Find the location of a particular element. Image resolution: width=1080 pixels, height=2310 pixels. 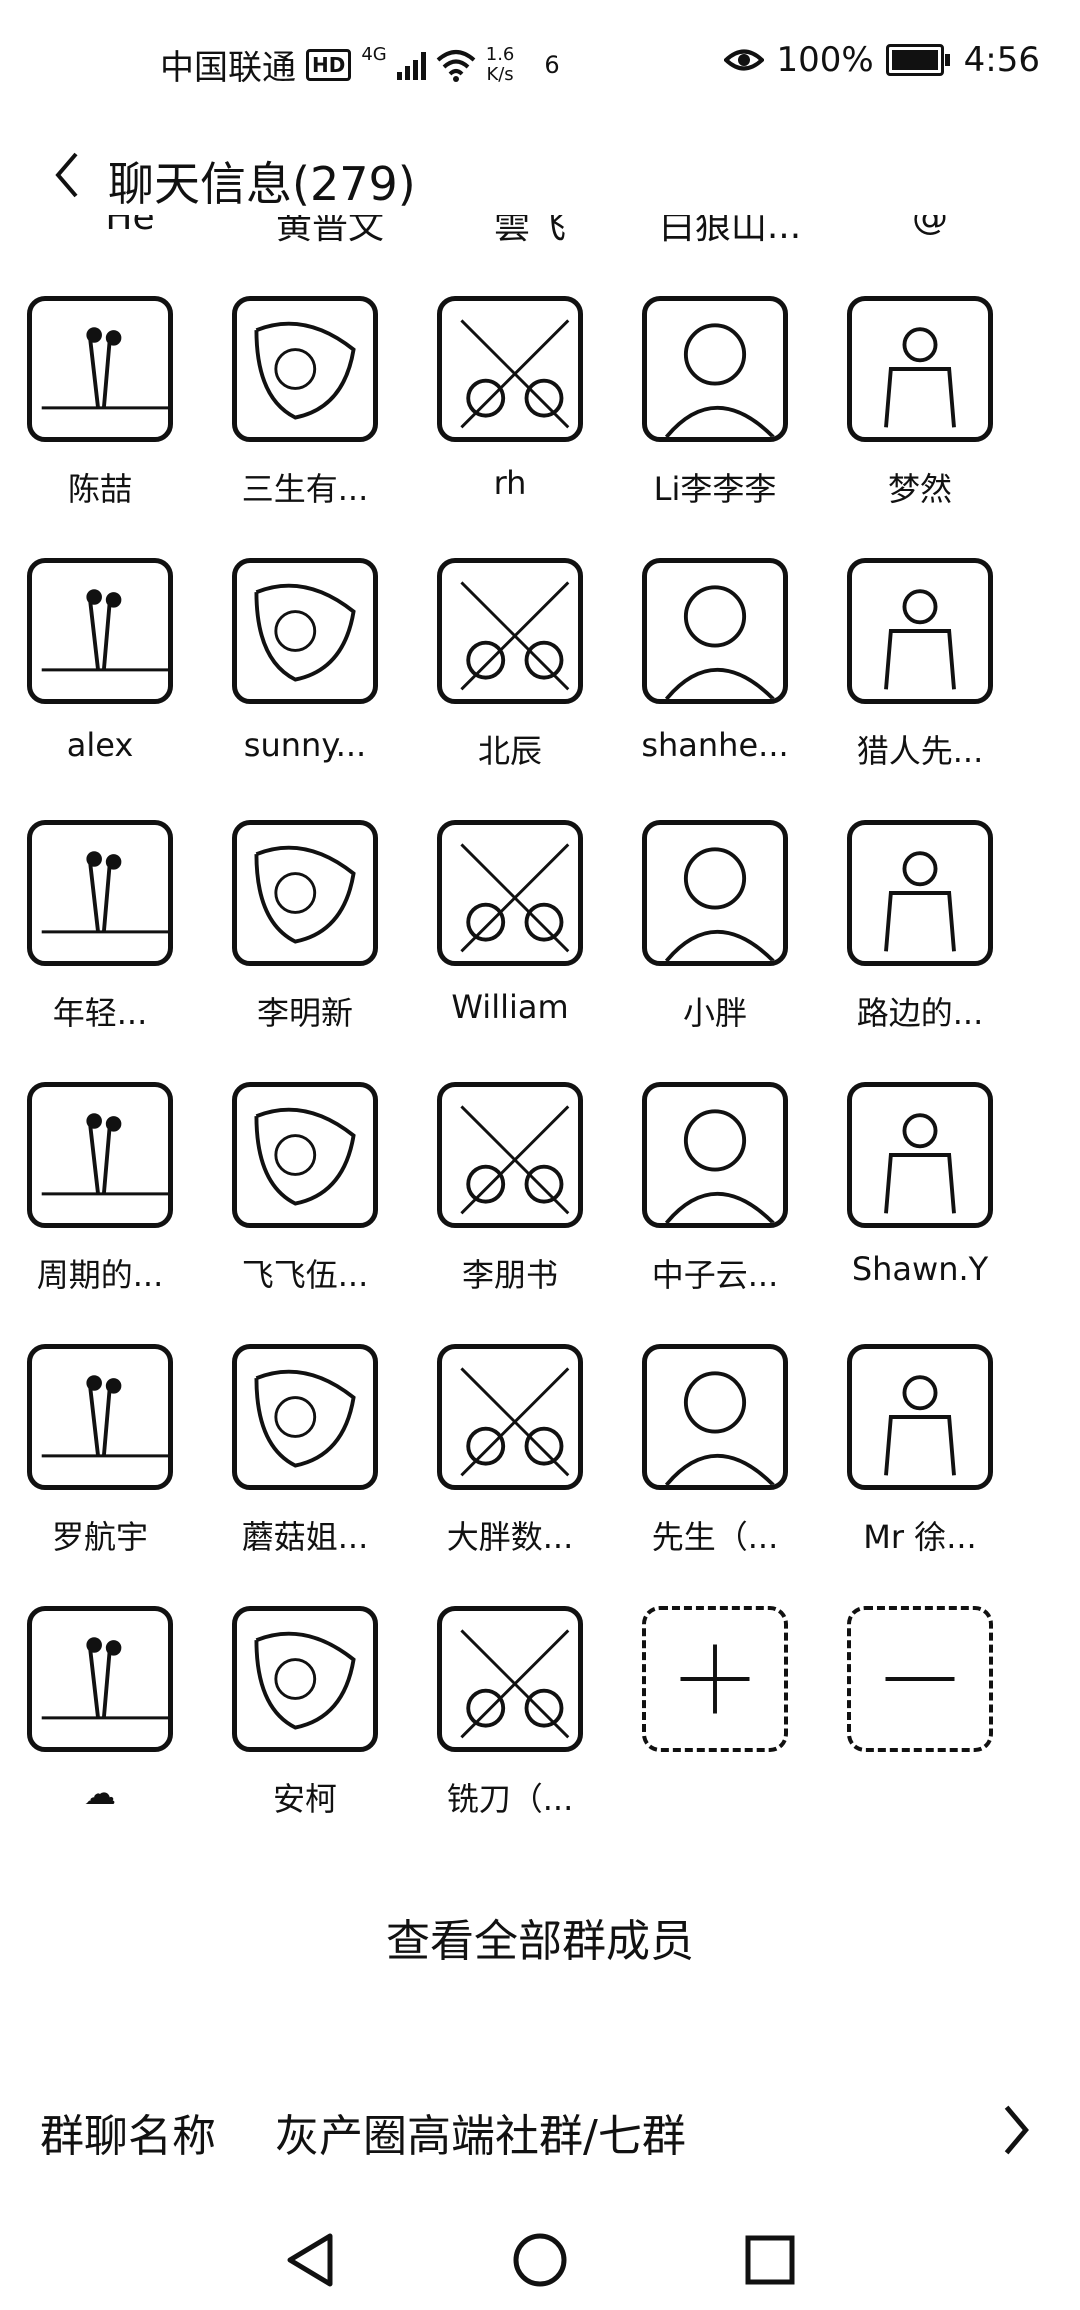

member-item: 李朋书 is located at coordinates (510, 1202).